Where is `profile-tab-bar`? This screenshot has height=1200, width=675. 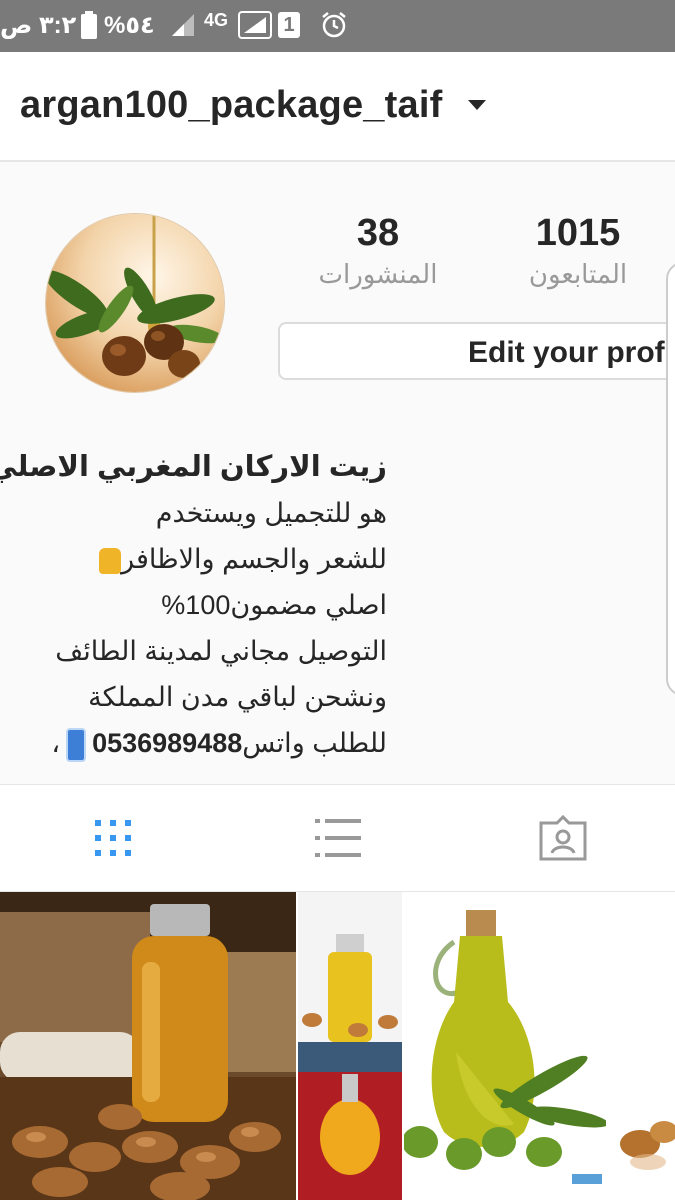
profile-tab-bar is located at coordinates (337, 838).